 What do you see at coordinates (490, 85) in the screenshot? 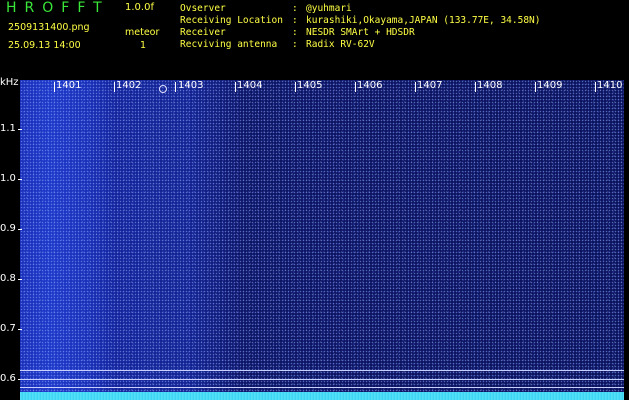
I see `x-label: 1408` at bounding box center [490, 85].